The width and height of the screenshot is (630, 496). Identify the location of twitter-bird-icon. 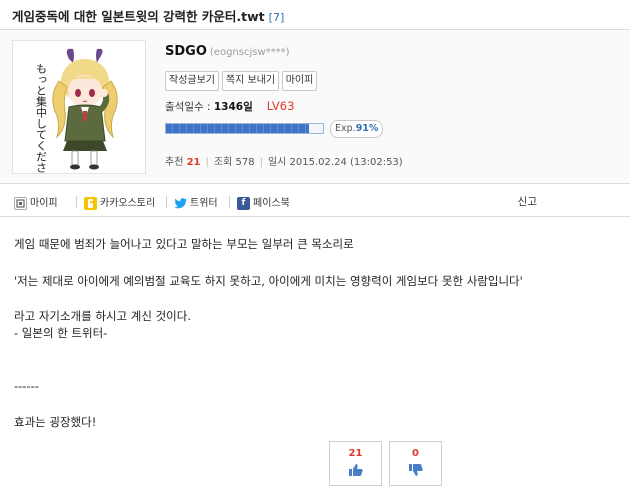
(180, 203).